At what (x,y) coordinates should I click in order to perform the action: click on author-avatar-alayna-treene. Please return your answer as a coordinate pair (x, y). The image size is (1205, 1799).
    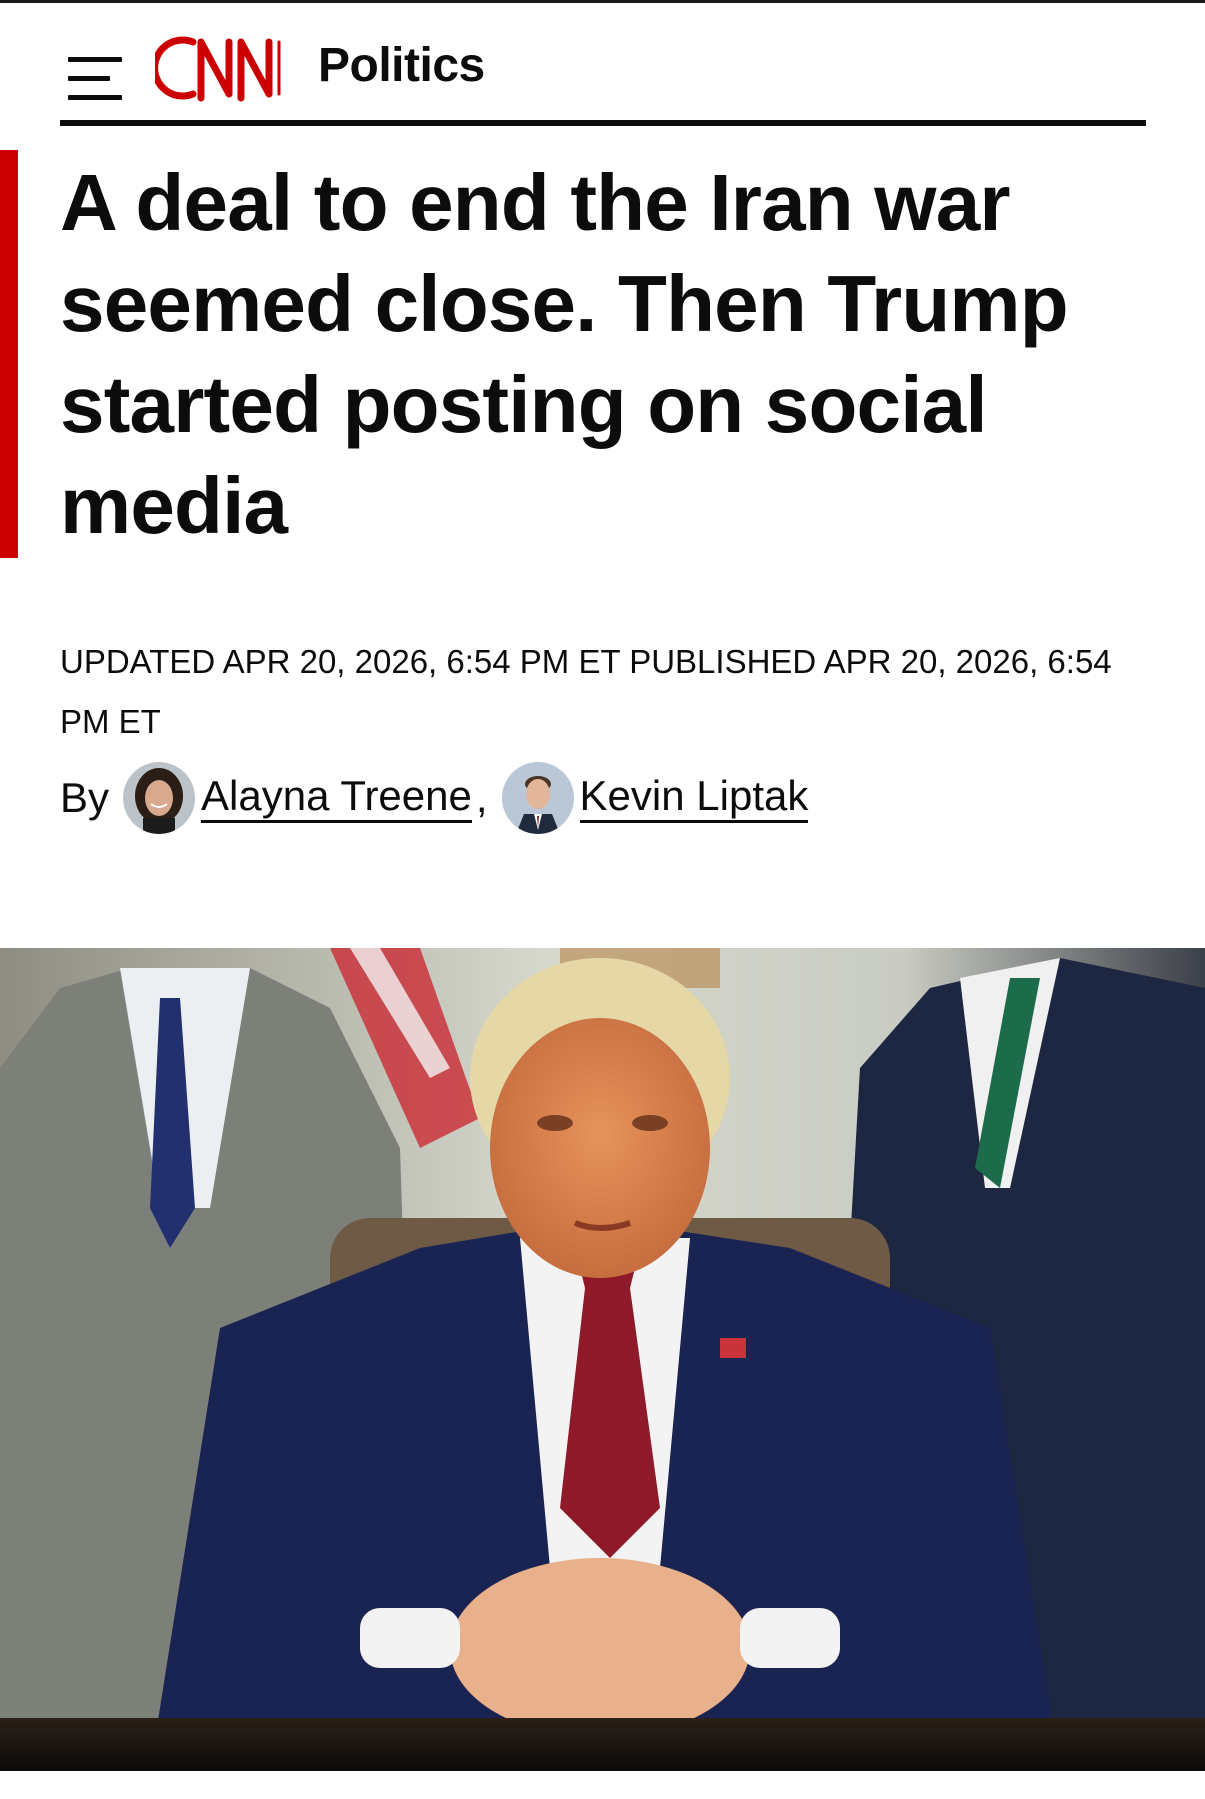
    Looking at the image, I should click on (159, 798).